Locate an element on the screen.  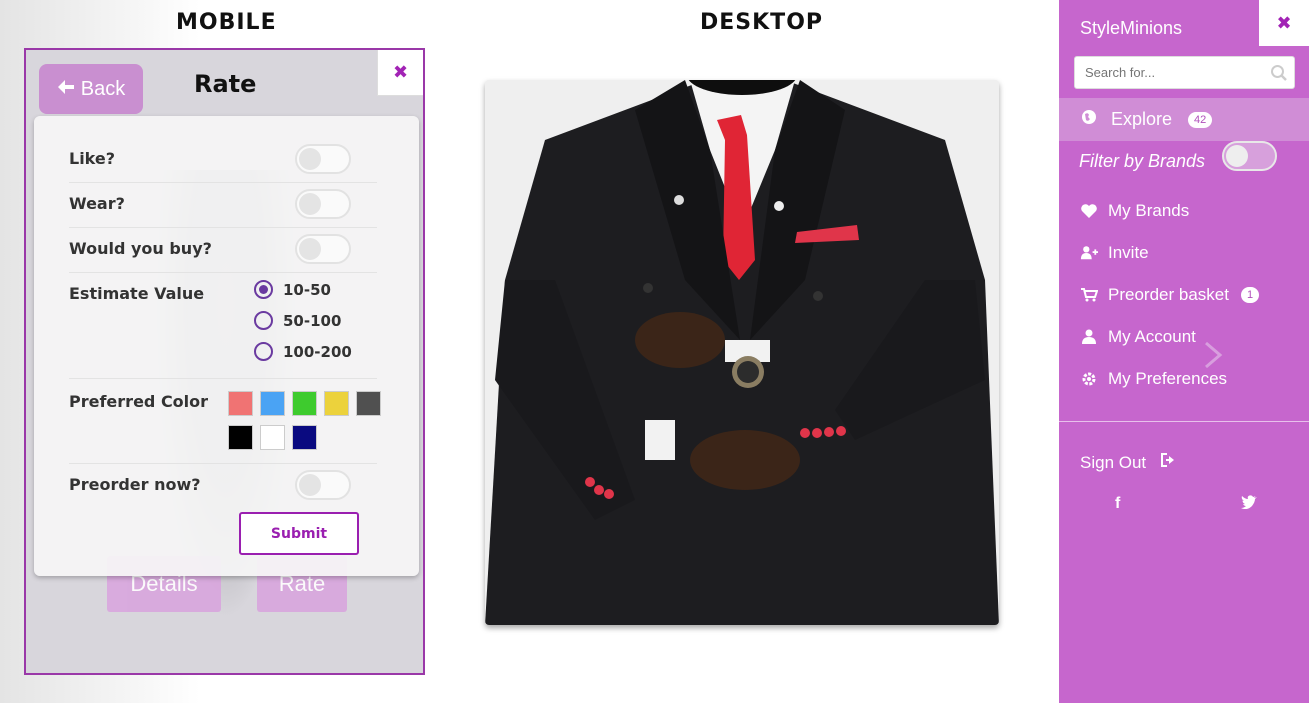
estimate-label: Estimate Value is located at coordinates (137, 293).